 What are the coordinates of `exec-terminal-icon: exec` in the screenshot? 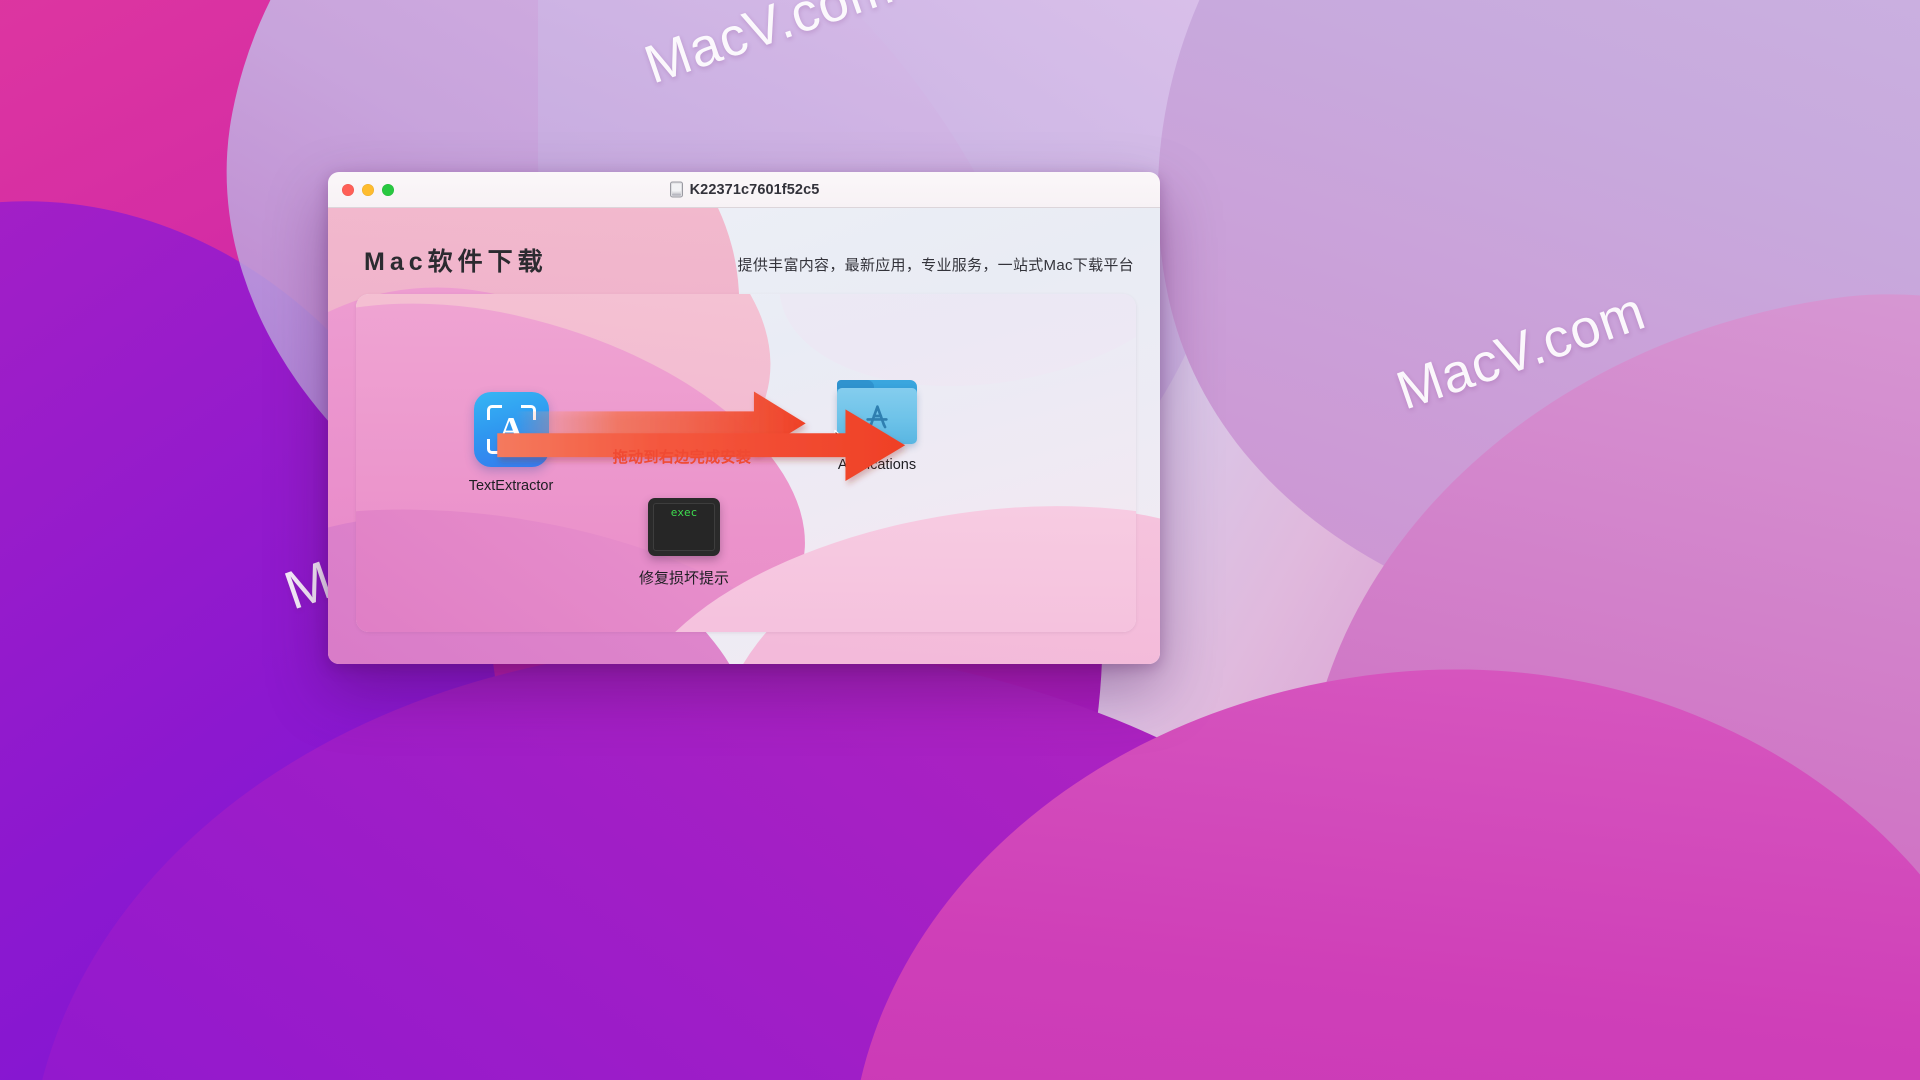 It's located at (684, 527).